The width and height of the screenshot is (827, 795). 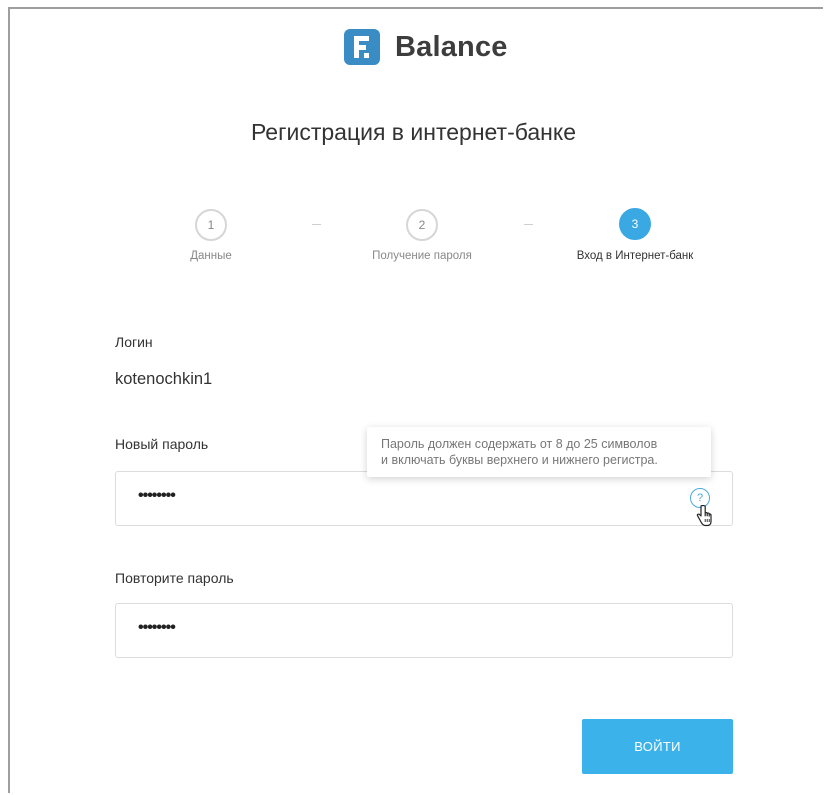 What do you see at coordinates (362, 47) in the screenshot?
I see `balance-logo-icon` at bounding box center [362, 47].